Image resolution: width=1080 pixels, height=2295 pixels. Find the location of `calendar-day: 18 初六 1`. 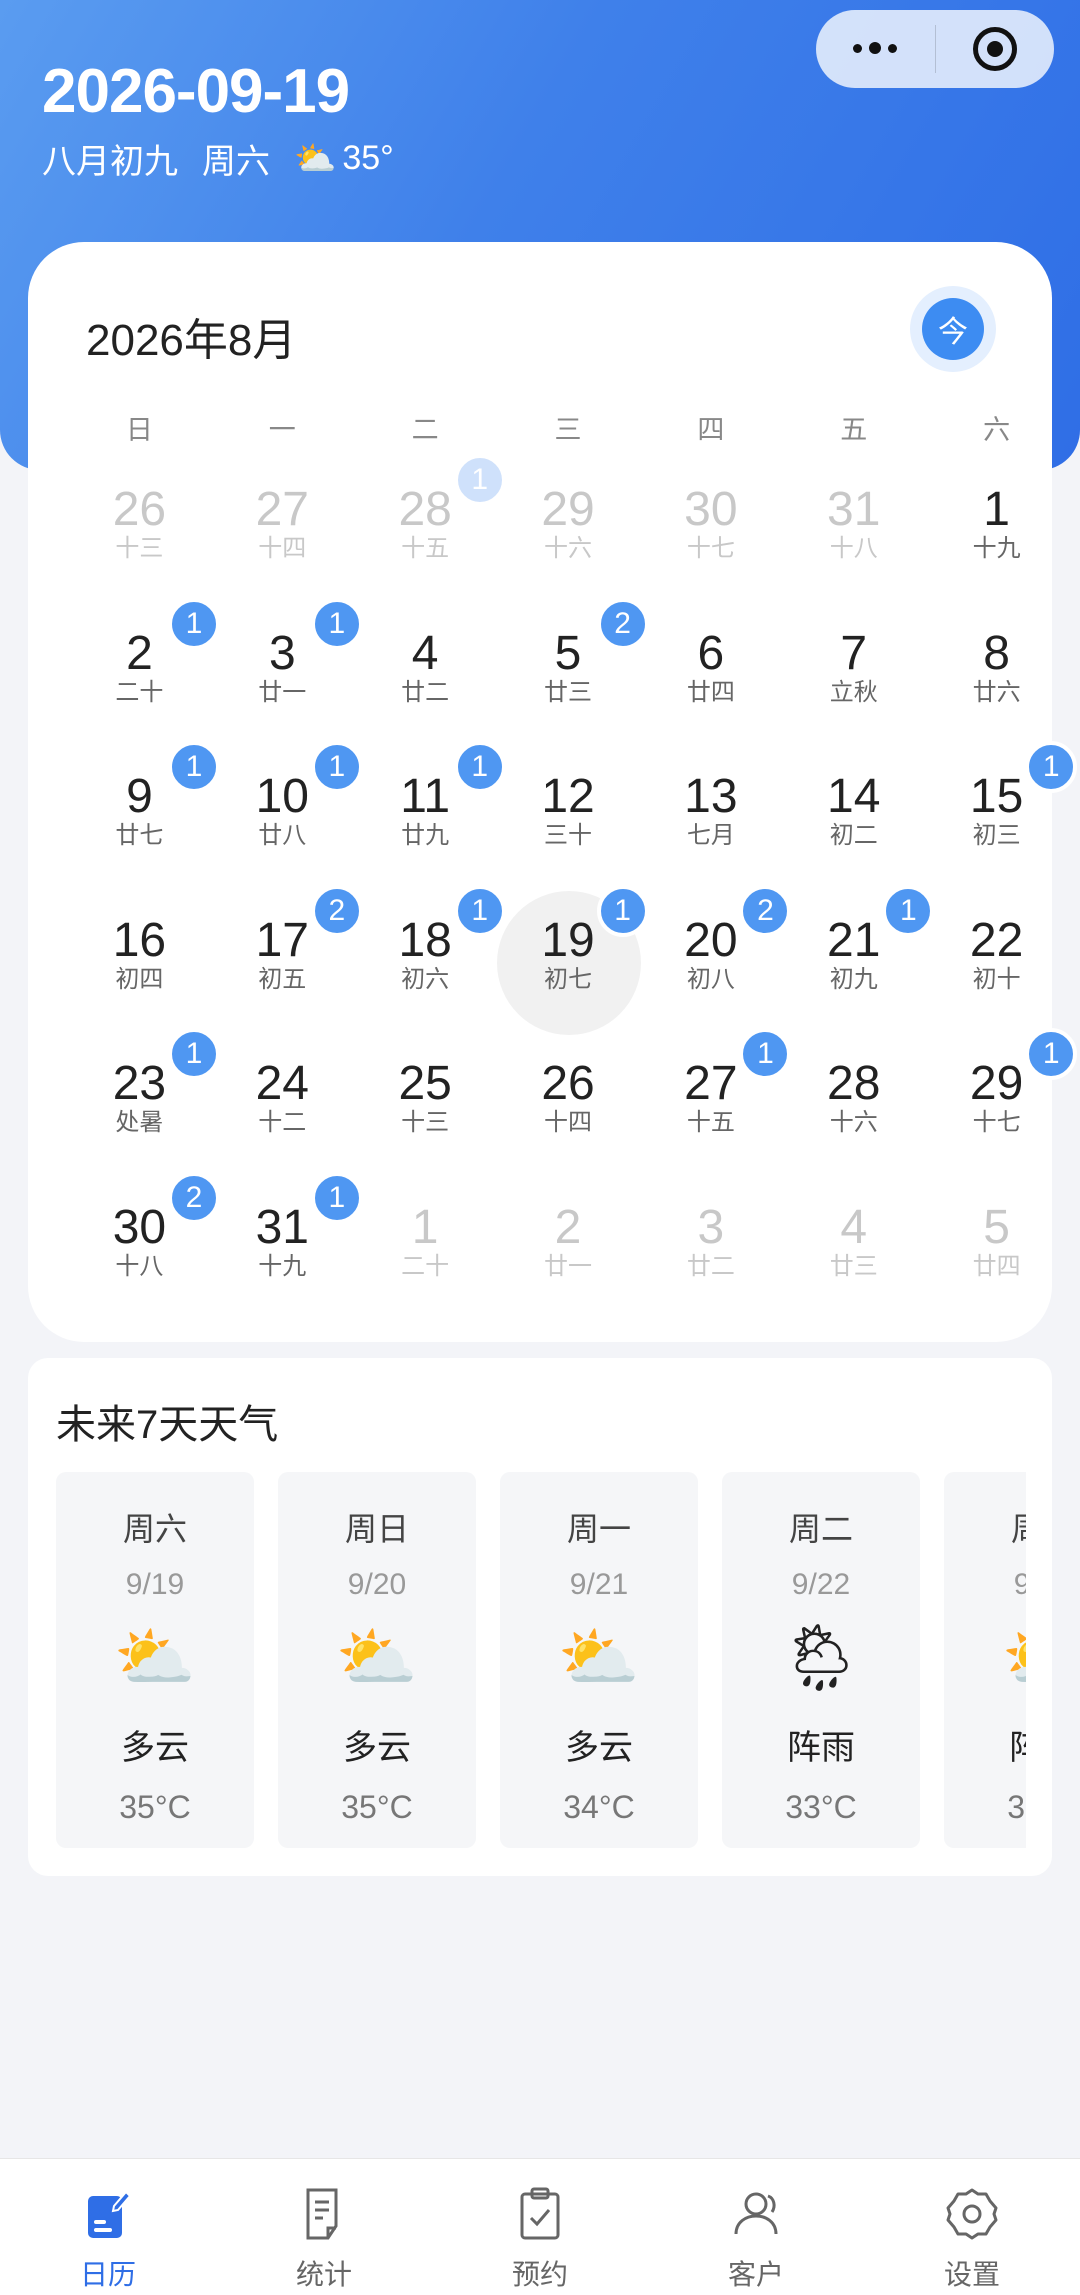

calendar-day: 18 初六 1 is located at coordinates (430, 951).